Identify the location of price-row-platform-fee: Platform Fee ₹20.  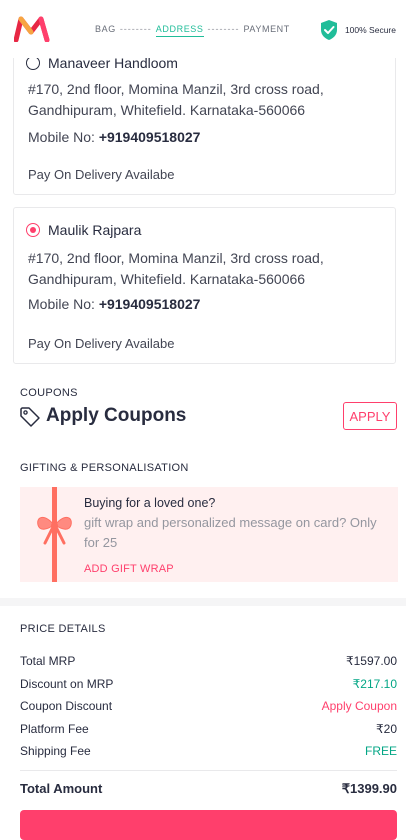
(208, 729).